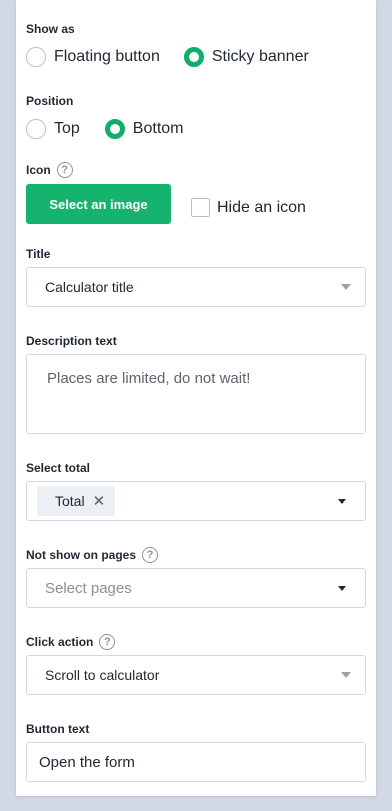  What do you see at coordinates (71, 341) in the screenshot?
I see `description-label: Description text` at bounding box center [71, 341].